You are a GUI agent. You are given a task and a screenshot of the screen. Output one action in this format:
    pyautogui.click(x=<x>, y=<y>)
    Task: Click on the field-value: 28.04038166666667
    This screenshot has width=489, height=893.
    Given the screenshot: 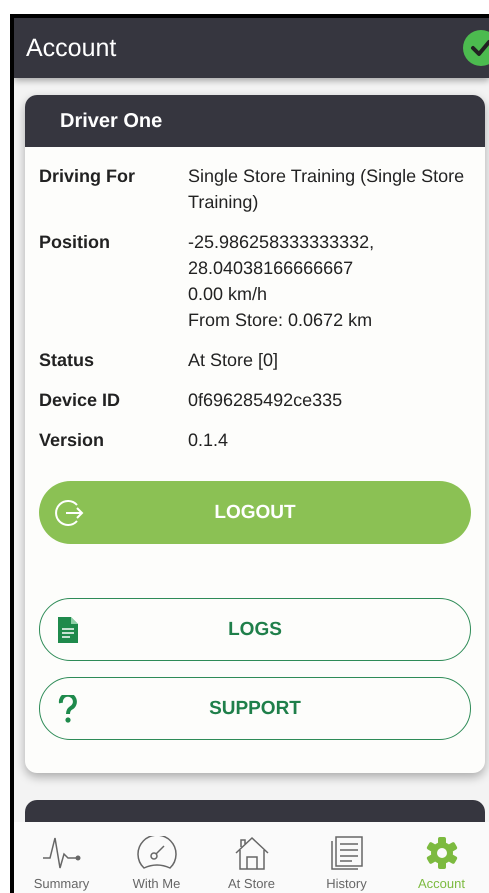 What is the action you would take?
    pyautogui.click(x=271, y=268)
    